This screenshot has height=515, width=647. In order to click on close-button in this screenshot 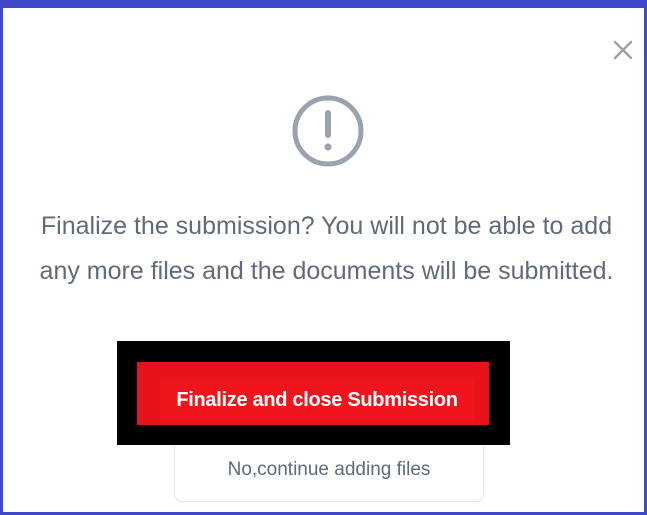, I will do `click(623, 50)`.